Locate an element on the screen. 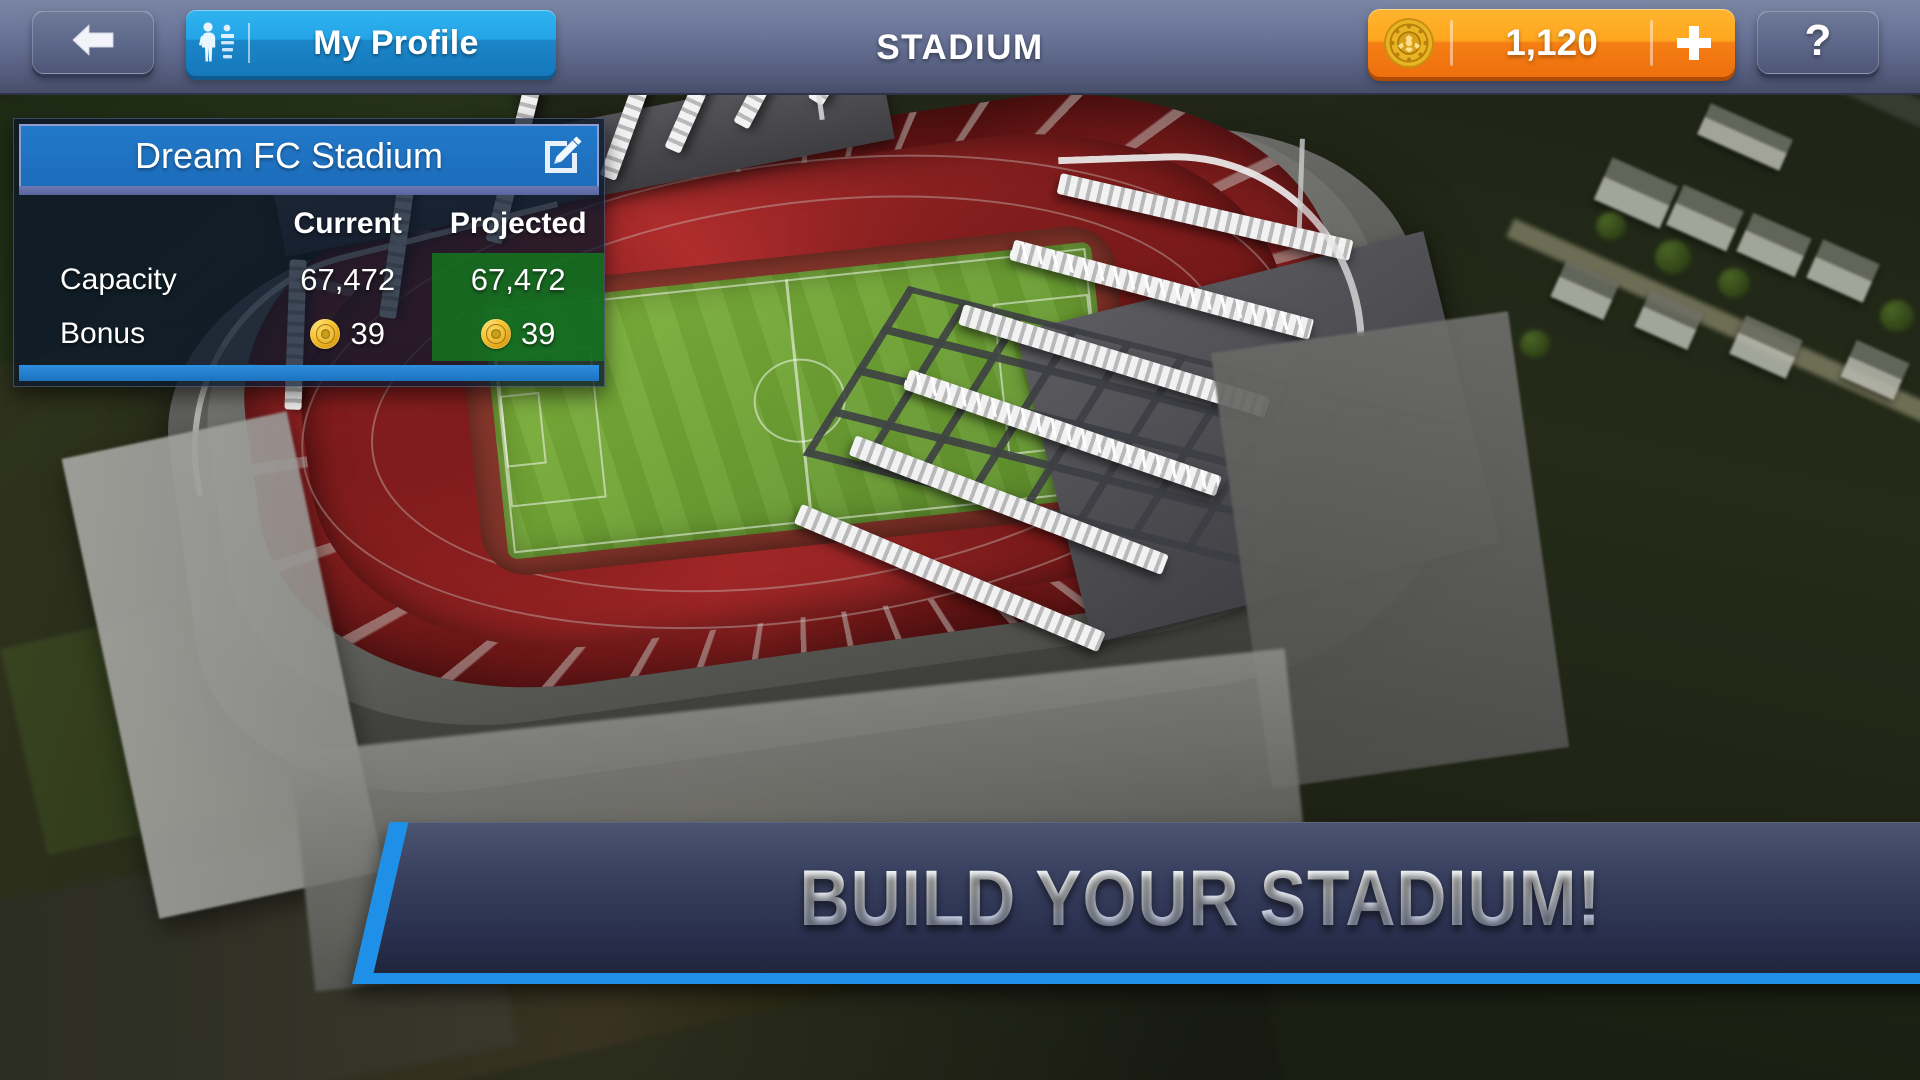 This screenshot has width=1920, height=1080. table-row: Bonus 39 39 is located at coordinates (309, 334).